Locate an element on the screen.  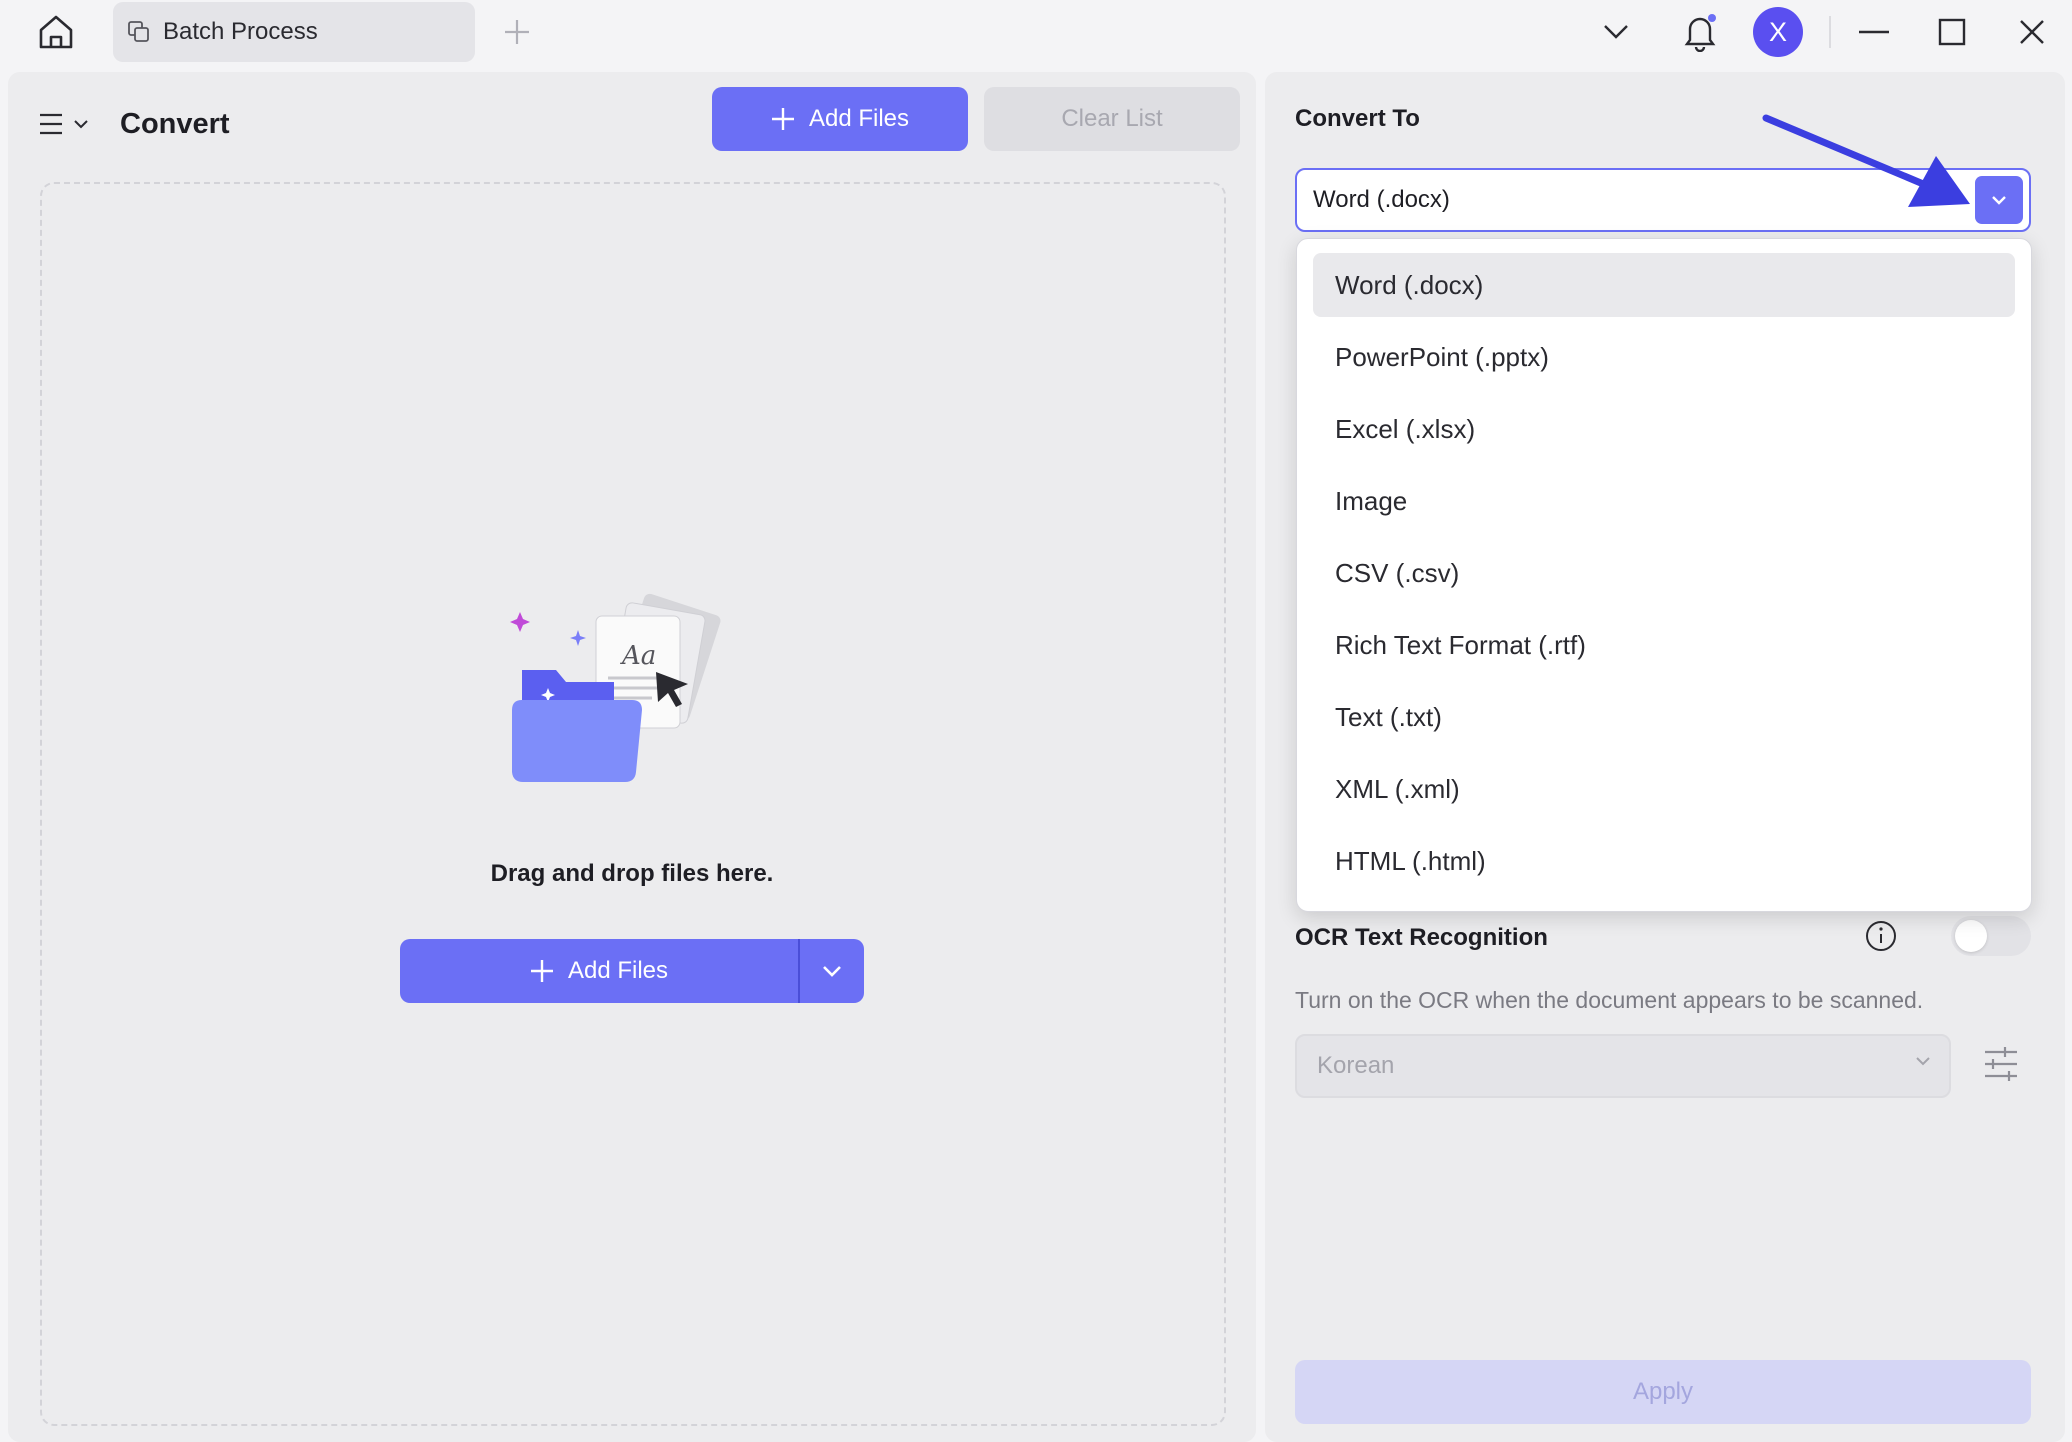
maximize-icon is located at coordinates (1952, 32).